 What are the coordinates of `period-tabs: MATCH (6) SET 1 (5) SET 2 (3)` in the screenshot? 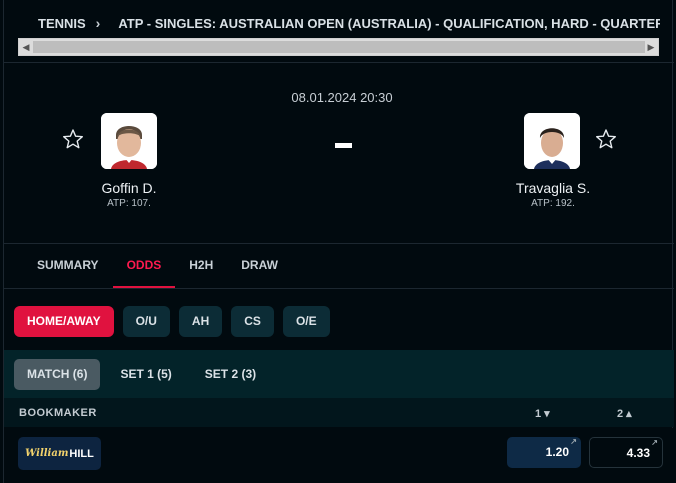 It's located at (141, 374).